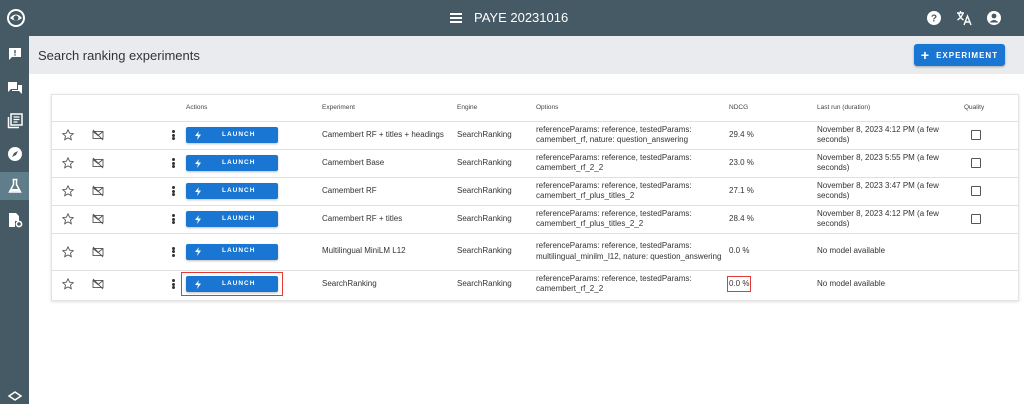 This screenshot has height=404, width=1024. I want to click on forum-icon, so click(14, 88).